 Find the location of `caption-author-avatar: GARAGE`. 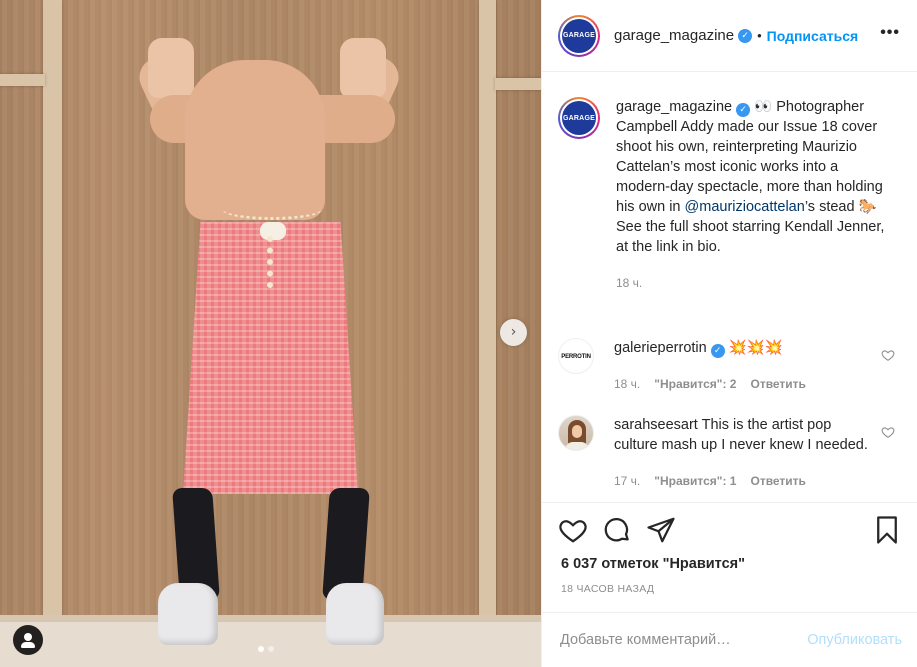

caption-author-avatar: GARAGE is located at coordinates (579, 118).